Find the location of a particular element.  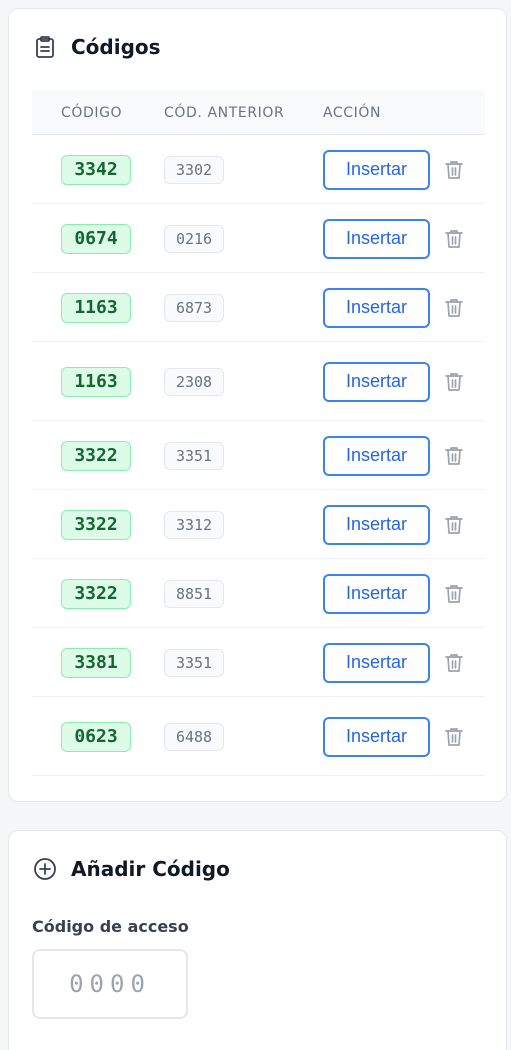

table-header: CÓDIGO CÓD. ANTERIOR ACCIÓN is located at coordinates (258, 112).